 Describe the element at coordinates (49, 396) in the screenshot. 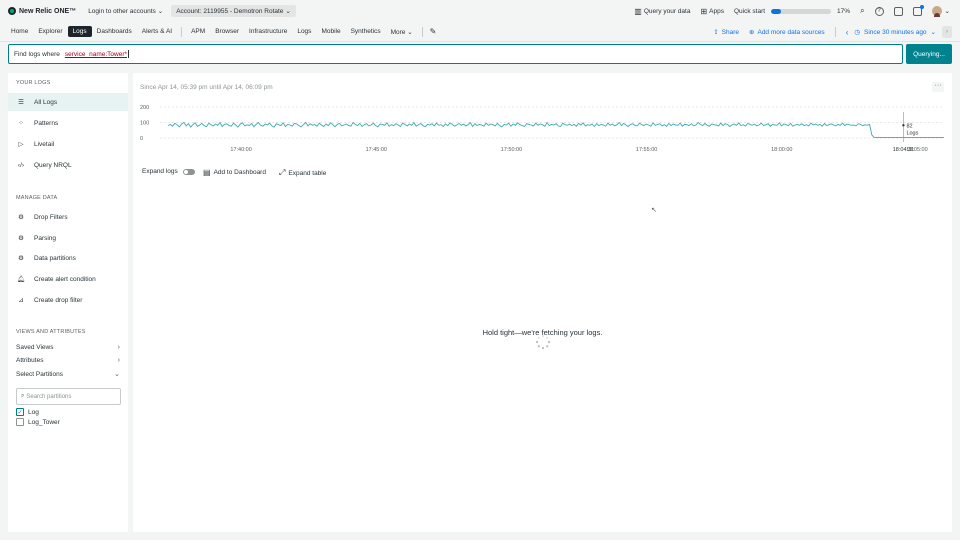

I see `partition-search-placeholder: Search partitions` at that location.